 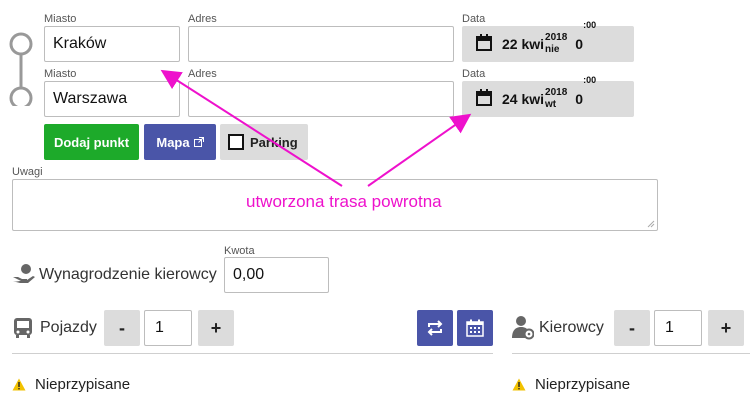 What do you see at coordinates (23, 330) in the screenshot?
I see `bus-icon` at bounding box center [23, 330].